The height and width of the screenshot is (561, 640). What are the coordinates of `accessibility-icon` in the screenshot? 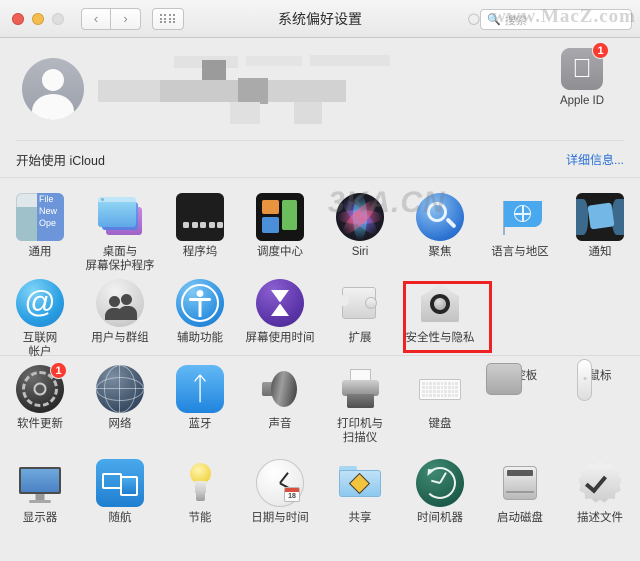 It's located at (200, 303).